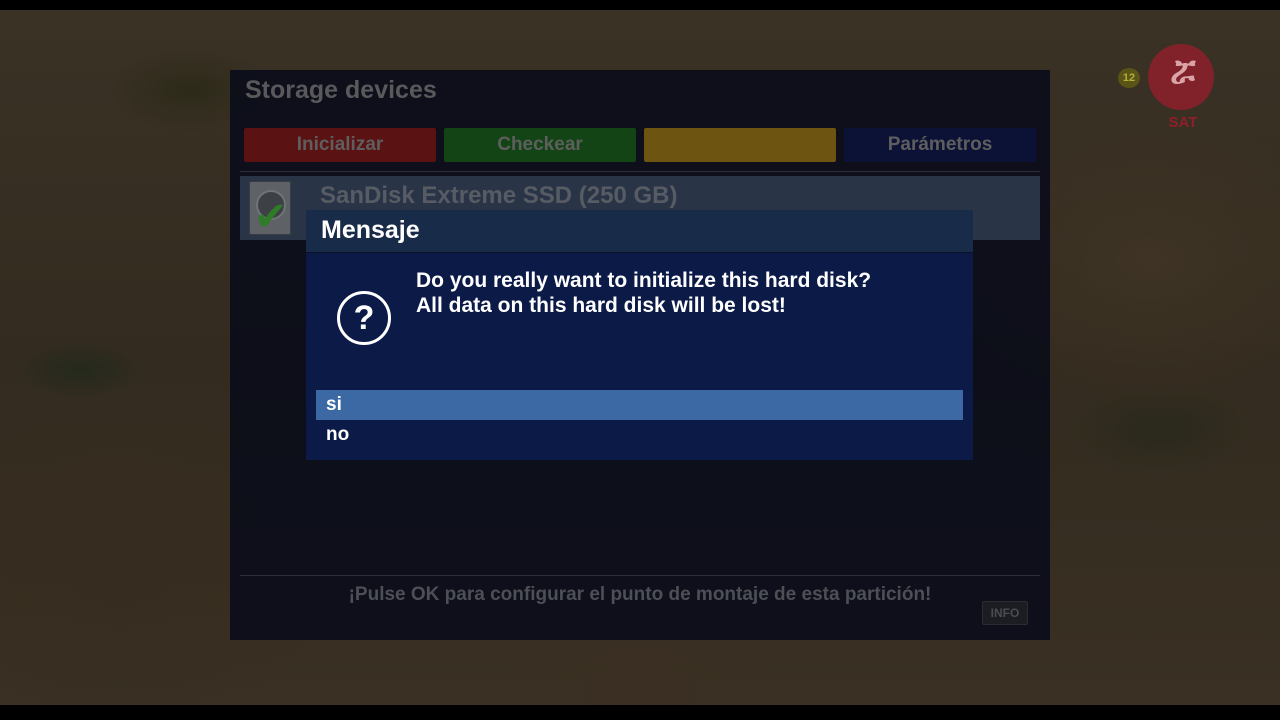 The image size is (1280, 720). I want to click on device-name: SanDisk Extreme SSD (250 GB), so click(499, 195).